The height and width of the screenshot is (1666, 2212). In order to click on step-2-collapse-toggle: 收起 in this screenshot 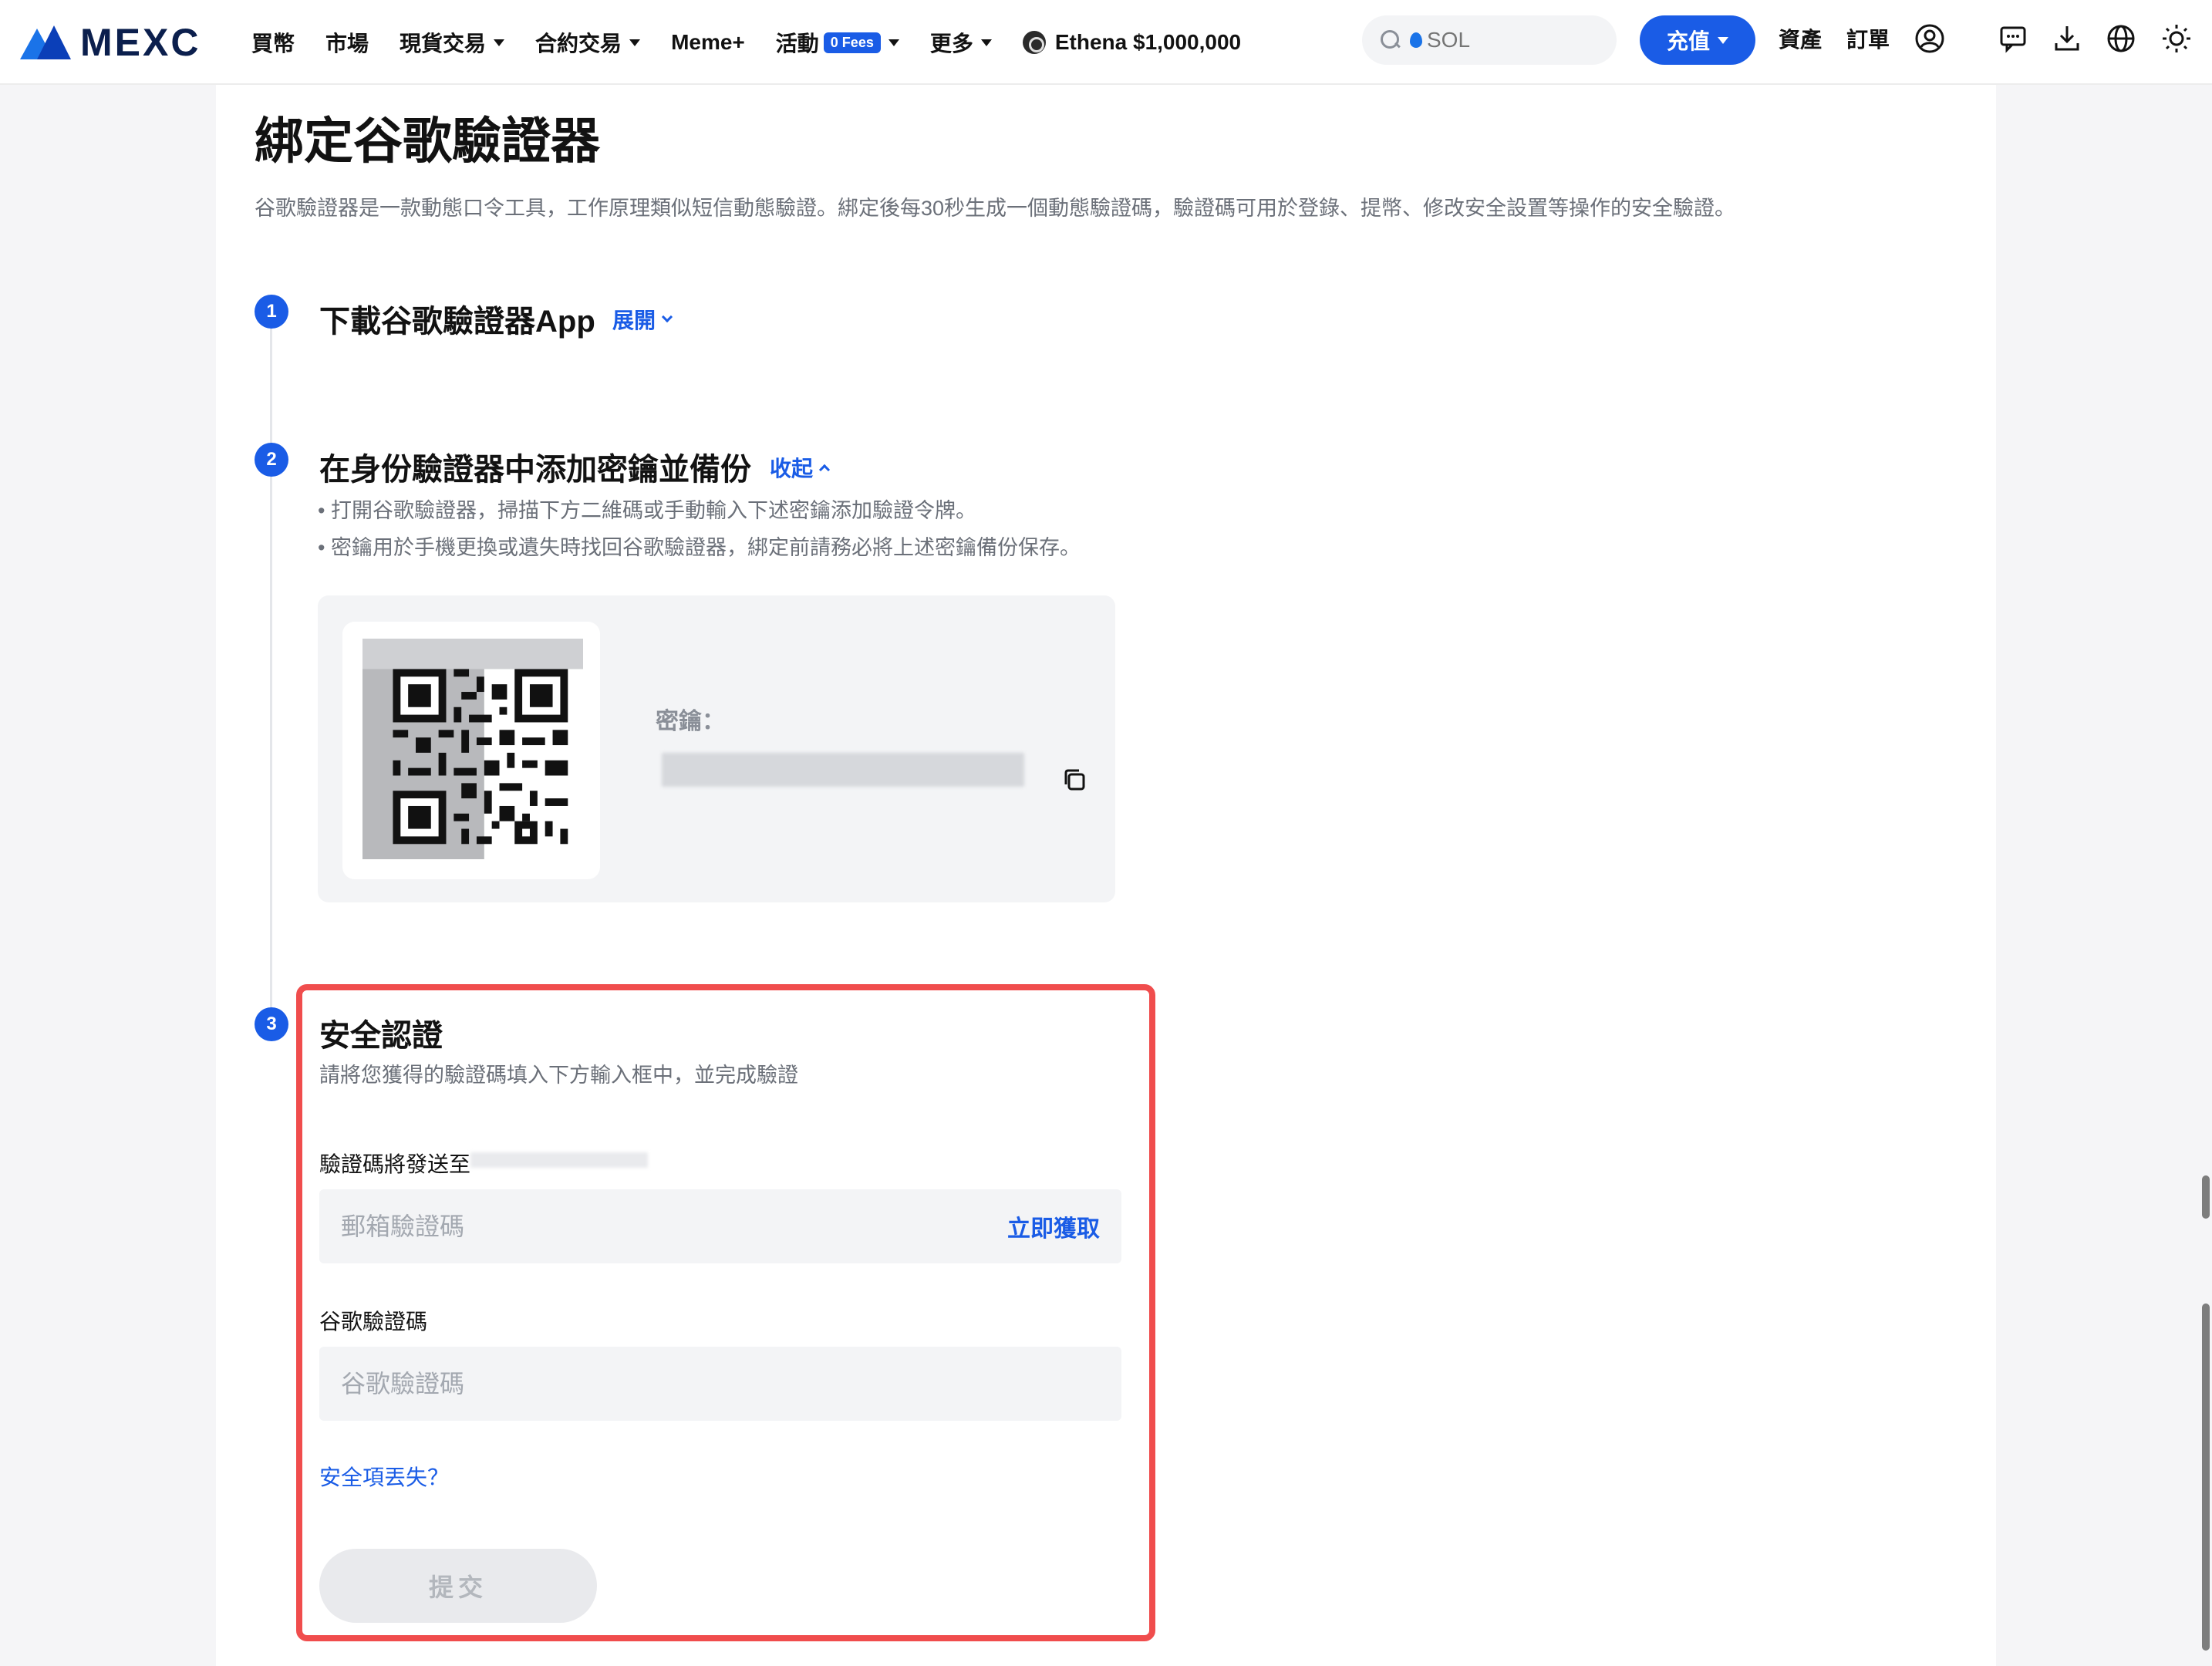, I will do `click(800, 467)`.